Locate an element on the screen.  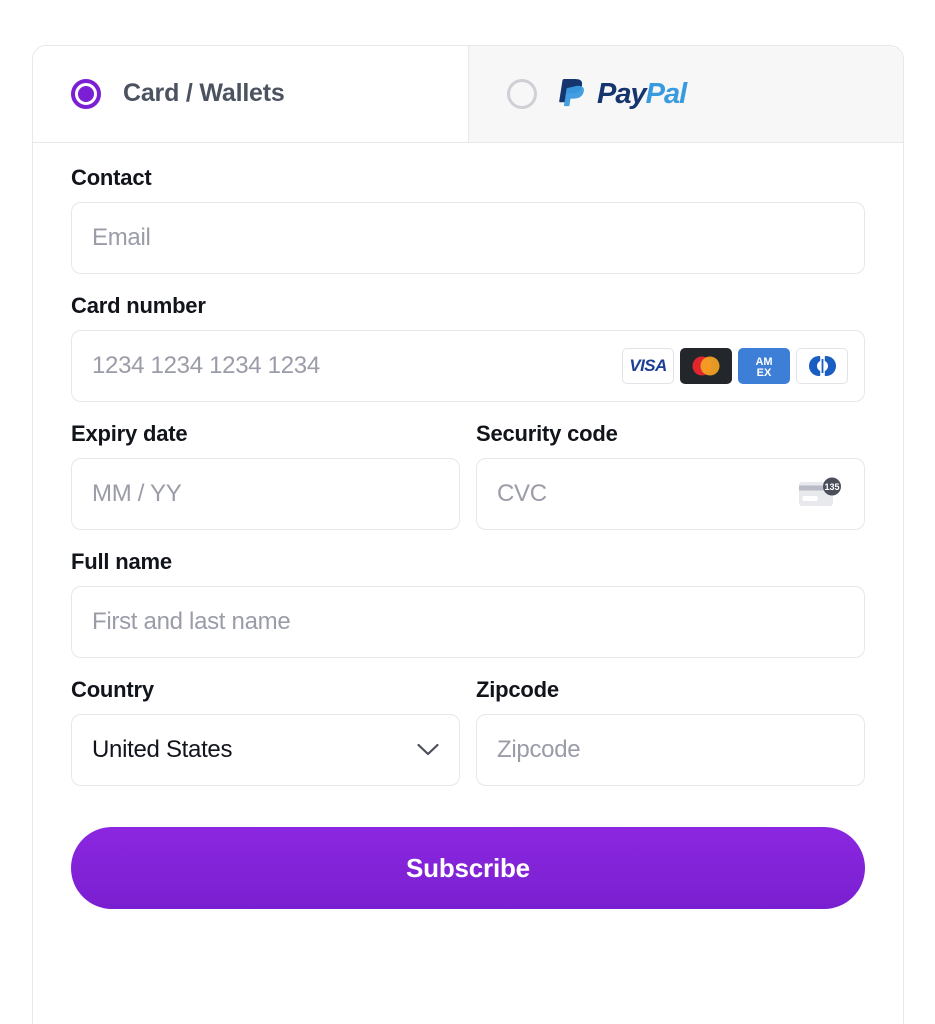
field-zipcode: Zipcode Zipcode is located at coordinates (670, 731).